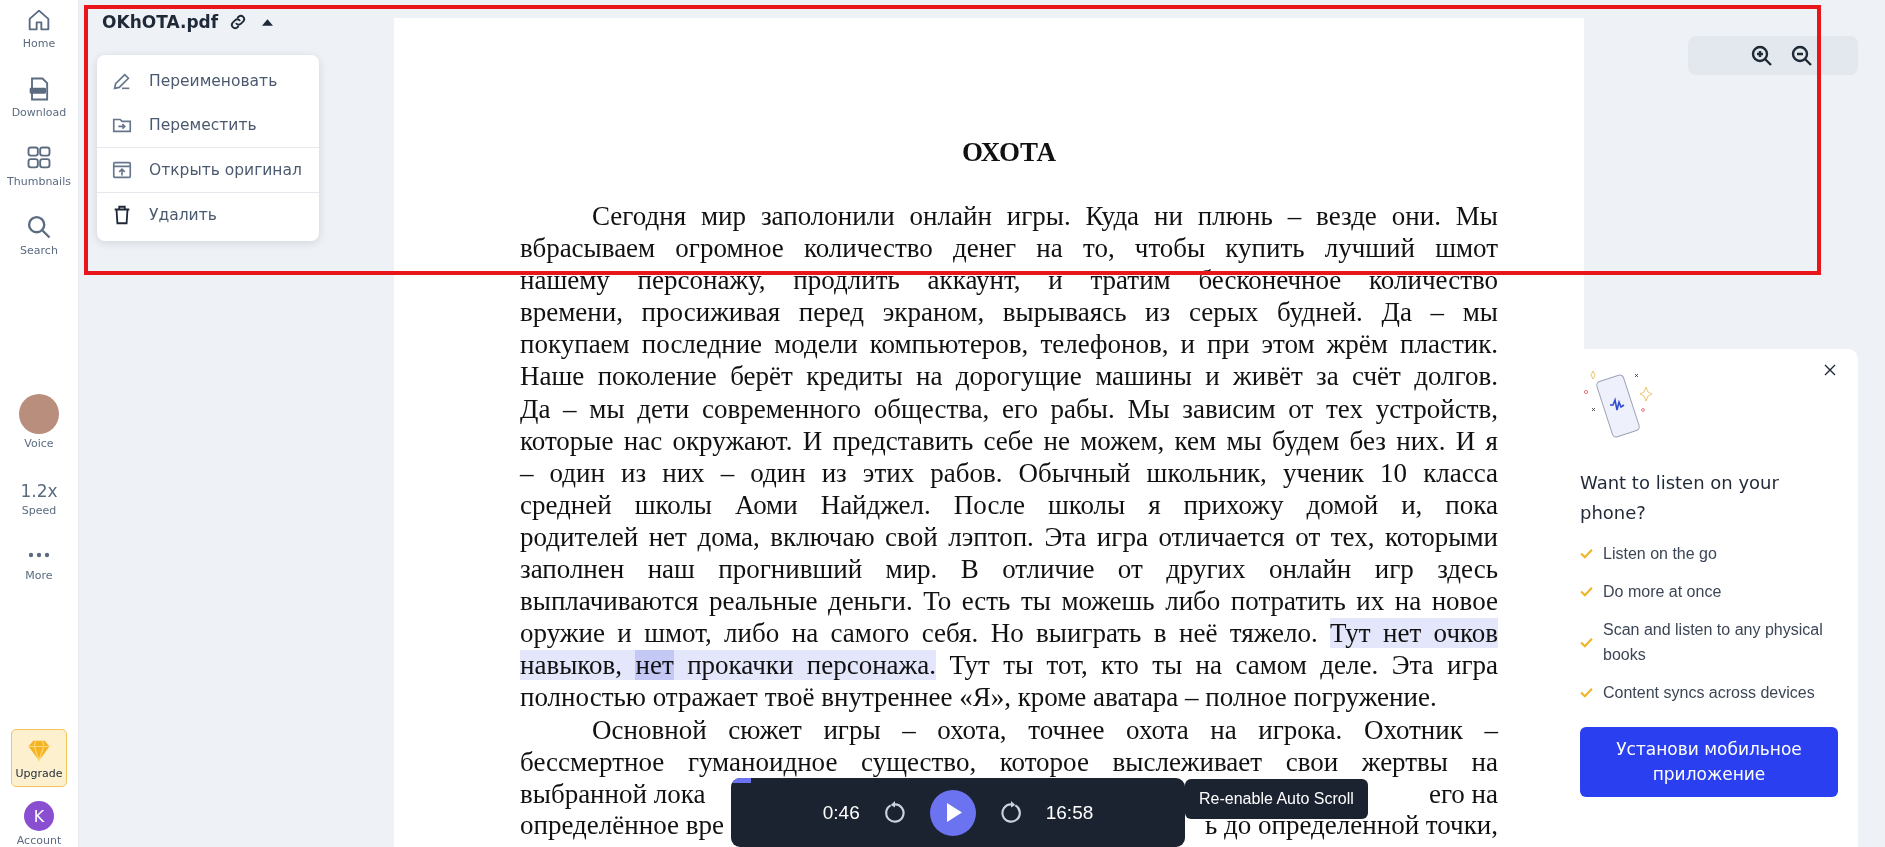  What do you see at coordinates (1713, 642) in the screenshot?
I see `feature-text: Scan and listen to any physical books` at bounding box center [1713, 642].